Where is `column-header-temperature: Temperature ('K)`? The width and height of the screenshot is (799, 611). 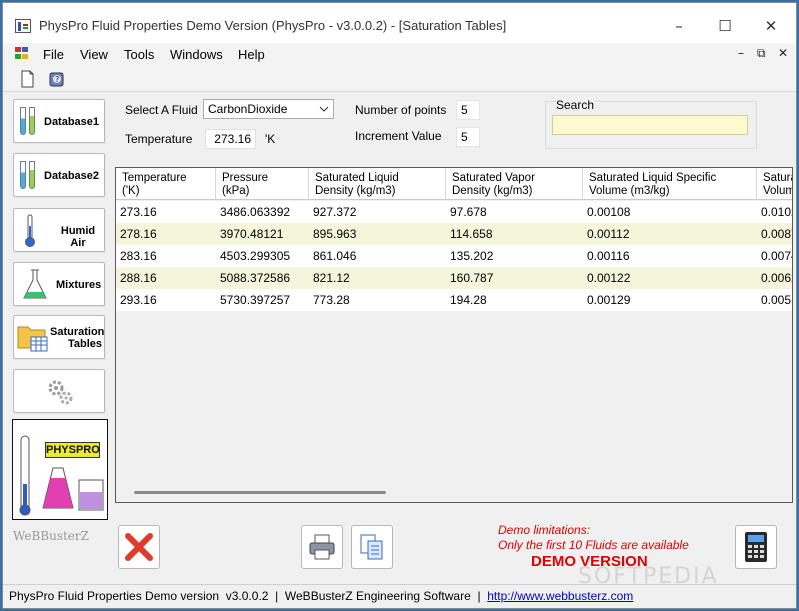
column-header-temperature: Temperature ('K) is located at coordinates (166, 184).